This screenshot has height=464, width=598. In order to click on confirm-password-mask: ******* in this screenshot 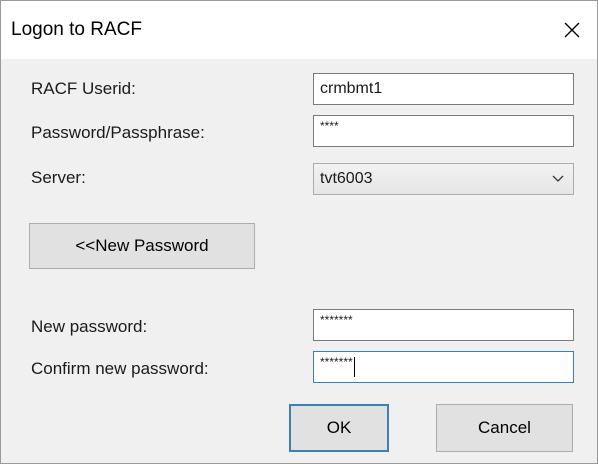, I will do `click(336, 362)`.